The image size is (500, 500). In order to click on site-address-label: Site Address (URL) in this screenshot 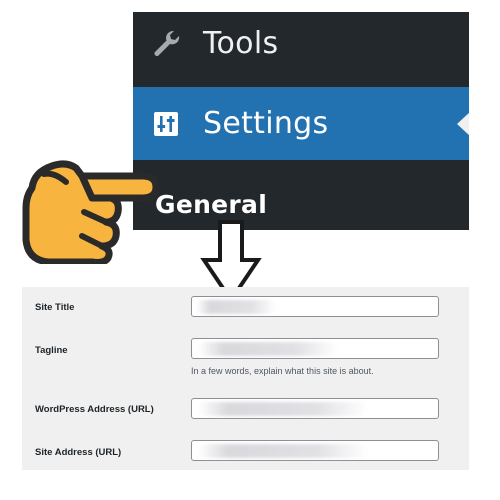, I will do `click(78, 452)`.